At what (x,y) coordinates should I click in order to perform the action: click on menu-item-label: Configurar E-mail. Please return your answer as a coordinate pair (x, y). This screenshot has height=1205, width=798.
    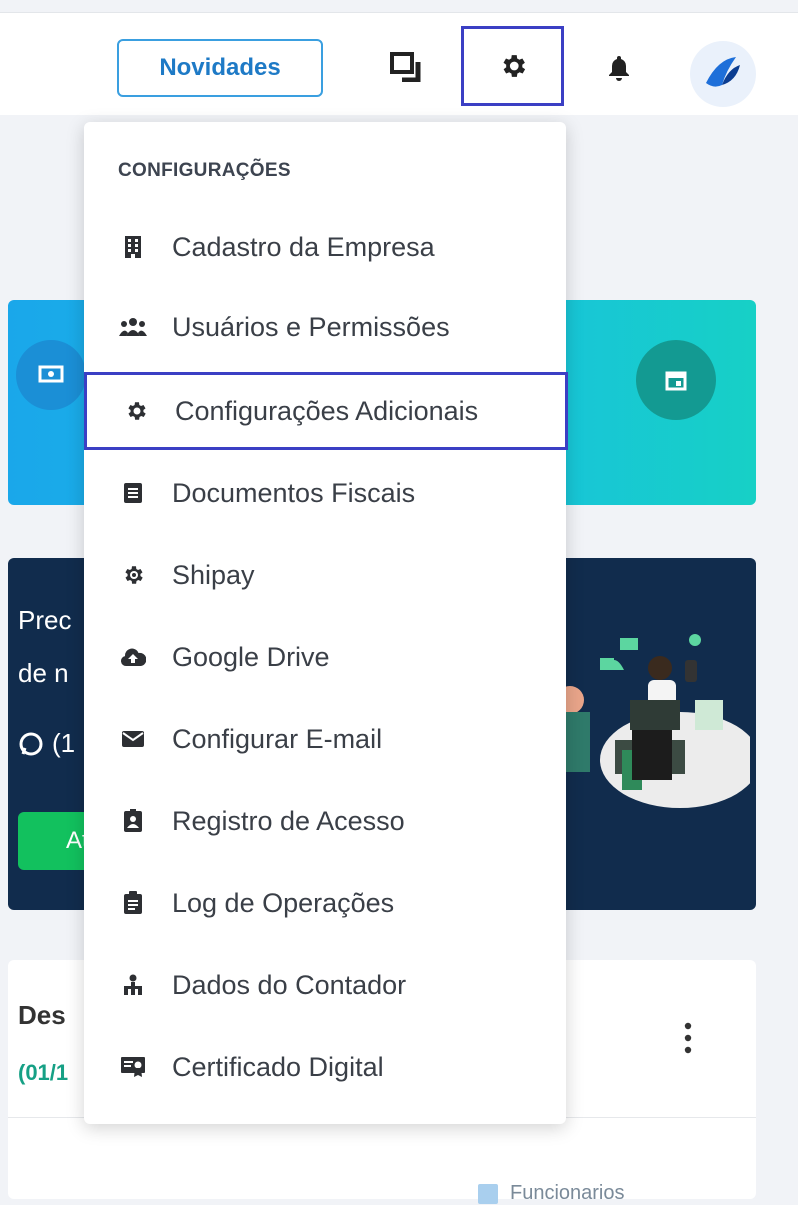
    Looking at the image, I should click on (277, 738).